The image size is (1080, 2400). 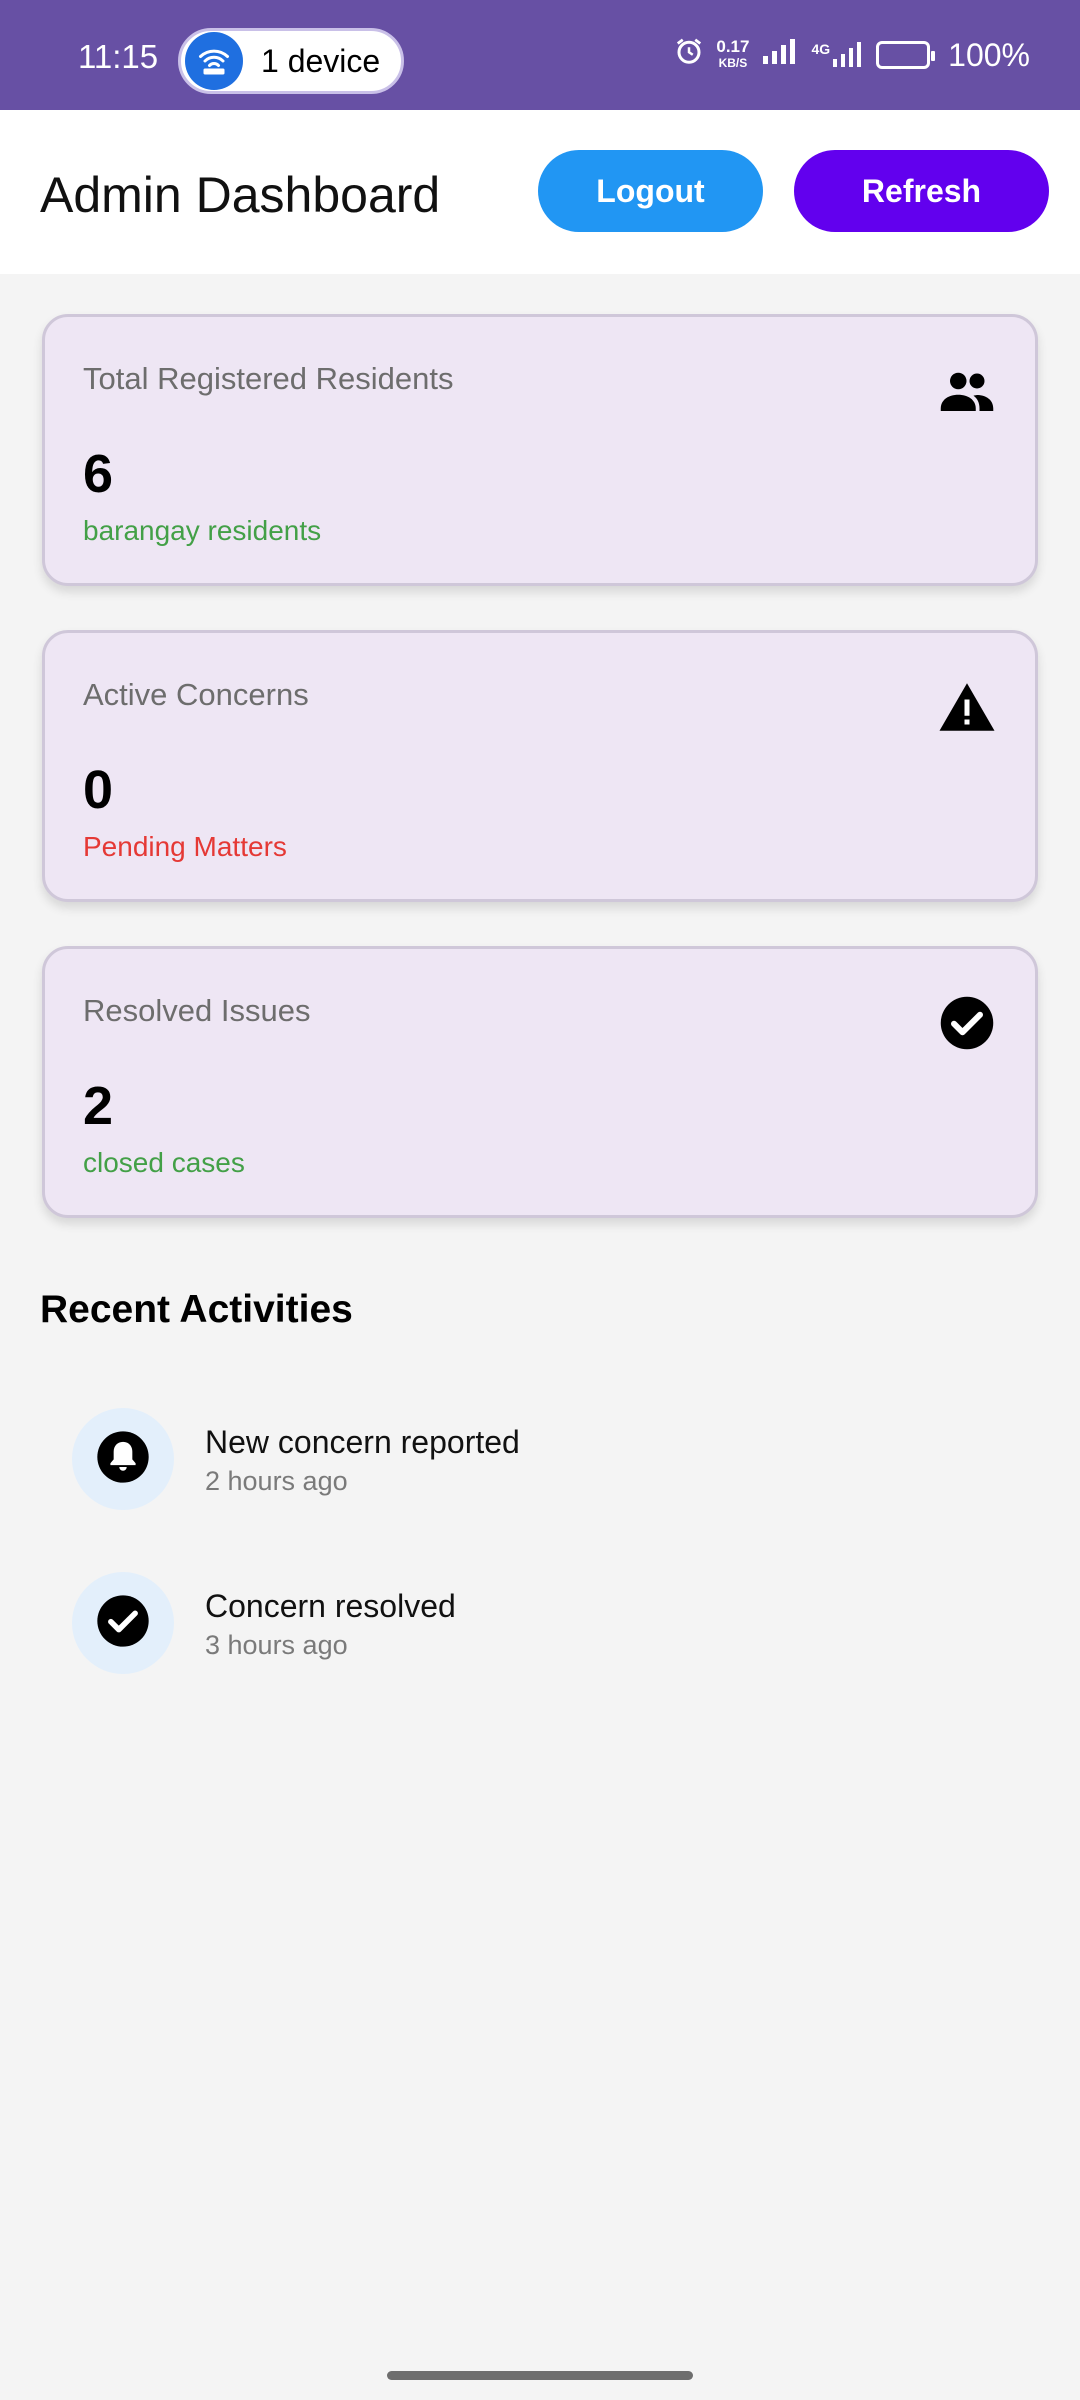 I want to click on page-title: Admin Dashboard, so click(x=240, y=195).